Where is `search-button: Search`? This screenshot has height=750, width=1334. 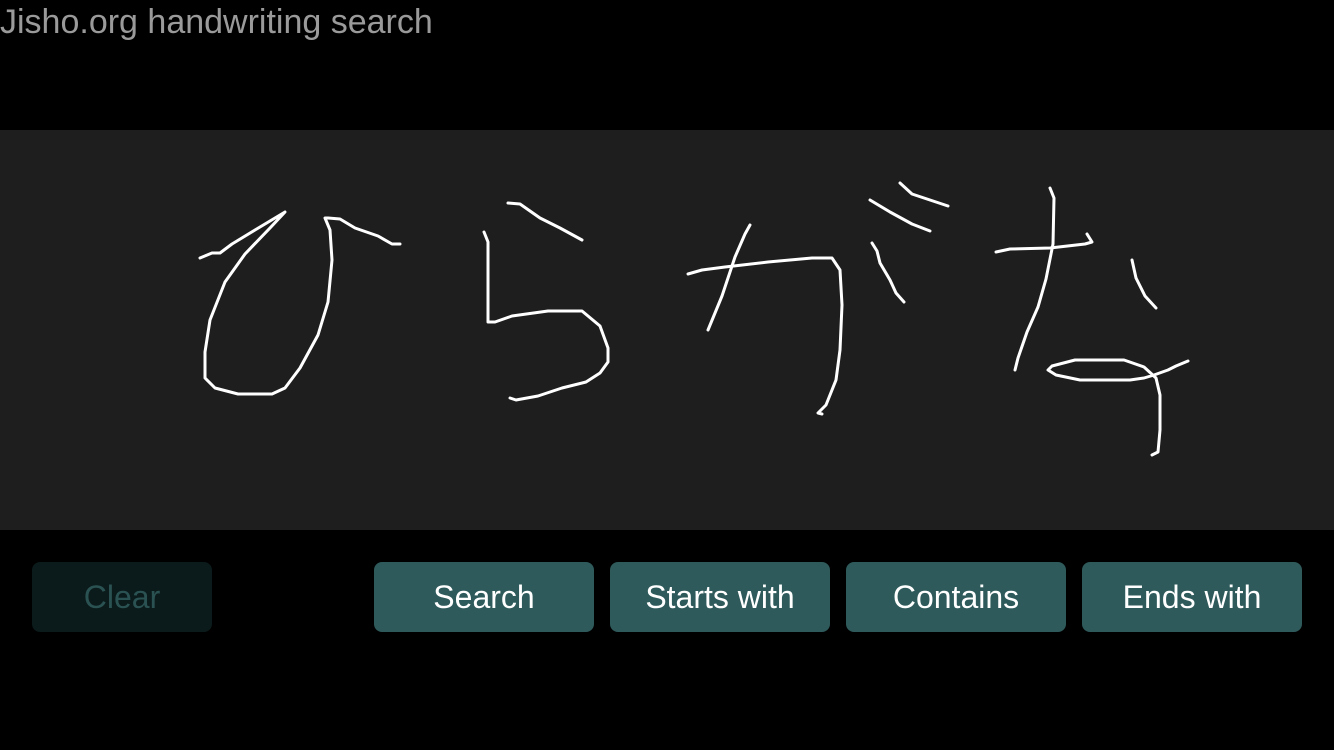 search-button: Search is located at coordinates (484, 597).